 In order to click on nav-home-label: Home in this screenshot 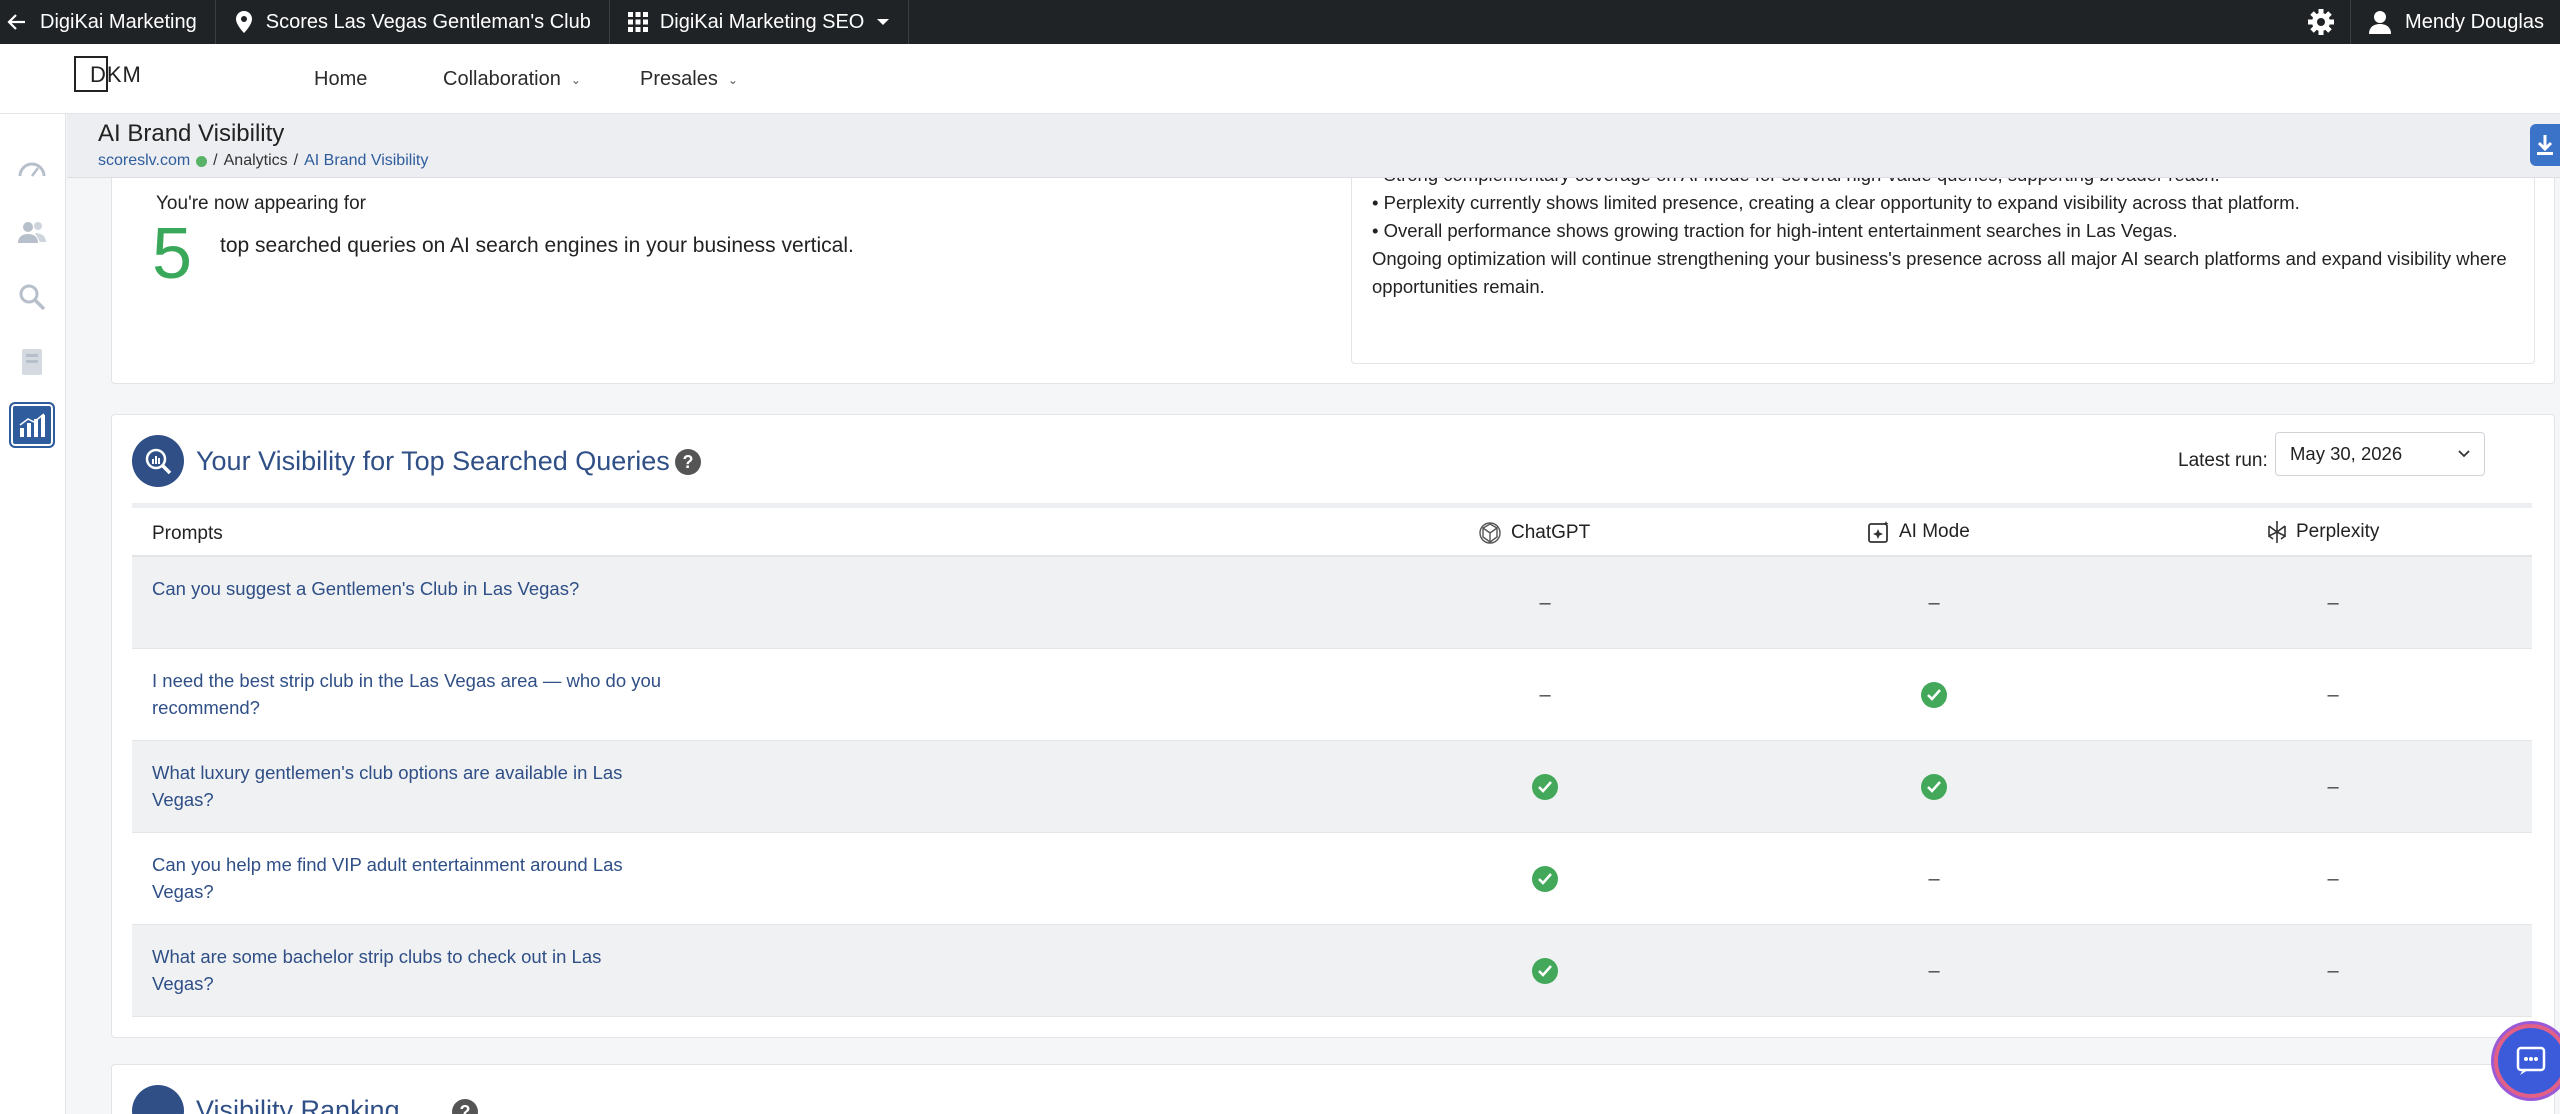, I will do `click(340, 79)`.